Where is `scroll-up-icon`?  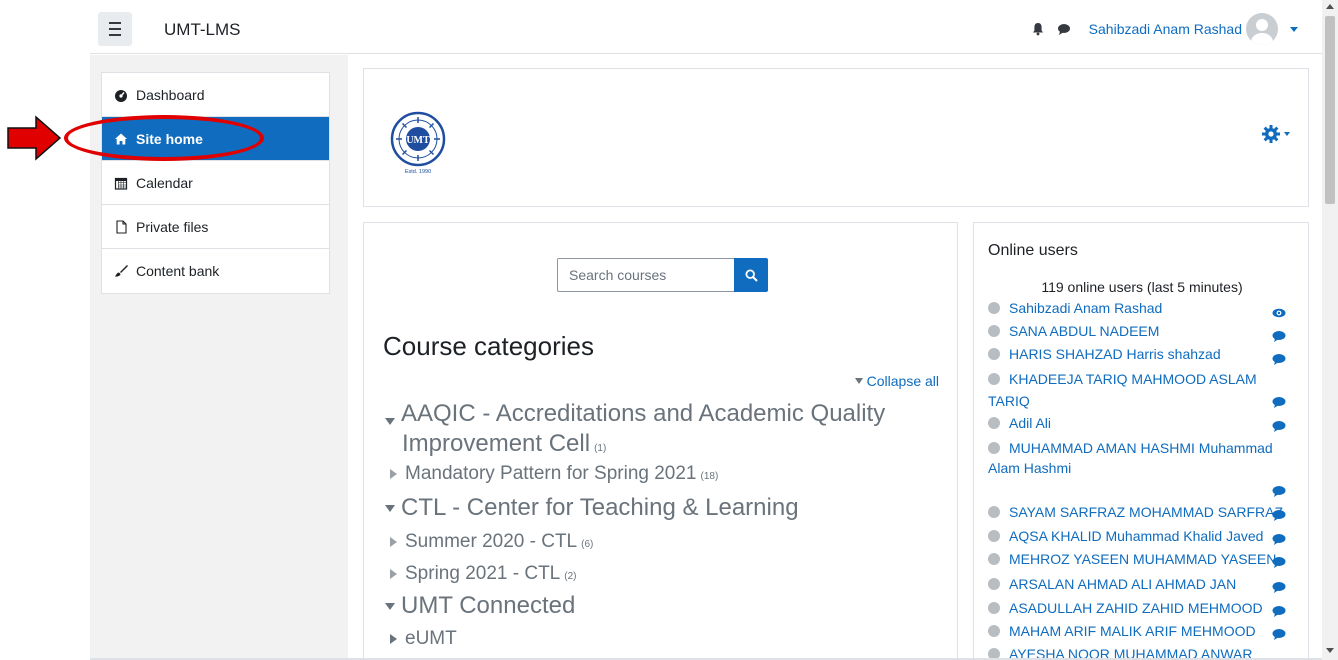
scroll-up-icon is located at coordinates (1330, 6).